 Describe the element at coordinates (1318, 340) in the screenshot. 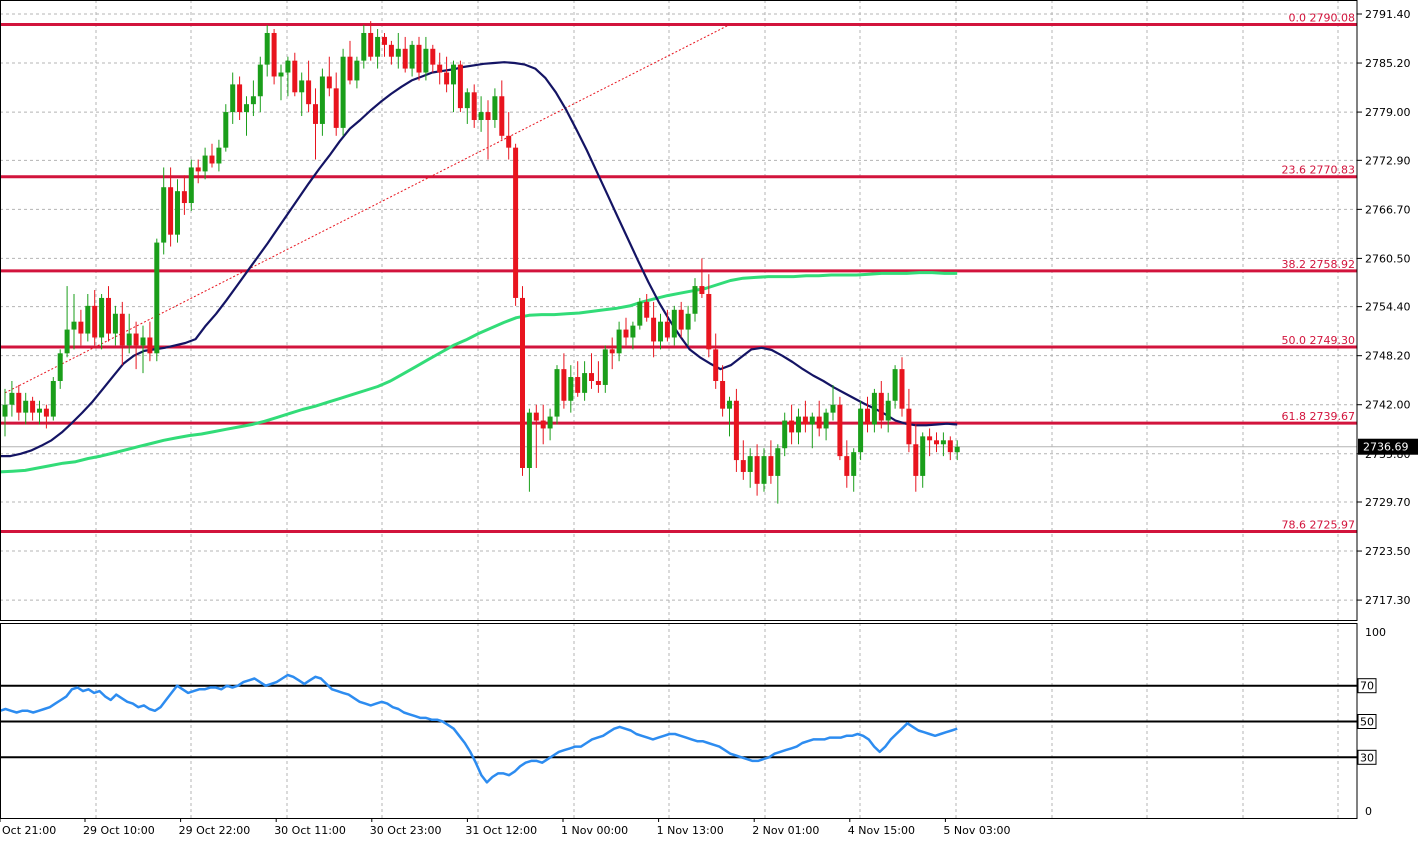

I see `fib-level-label: 50.0 2749.30` at that location.